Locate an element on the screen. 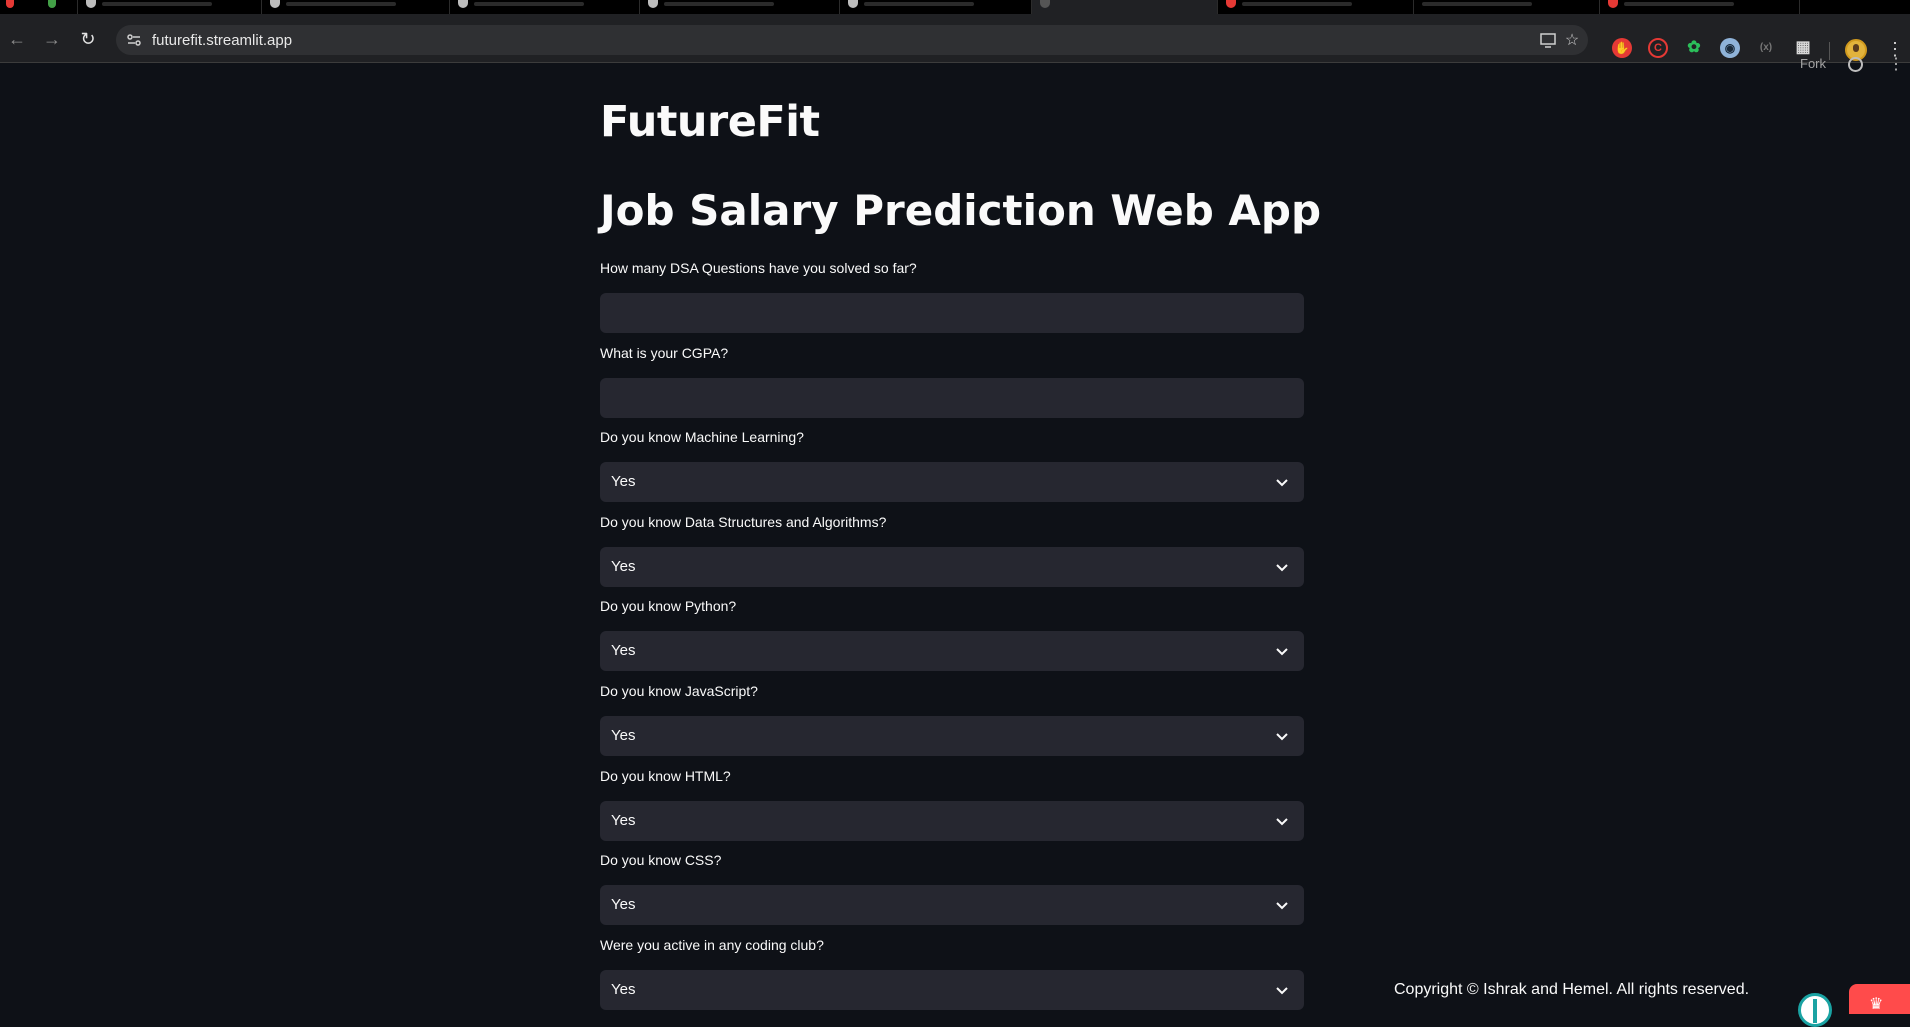 The width and height of the screenshot is (1910, 1027). toolbar-divider is located at coordinates (1829, 51).